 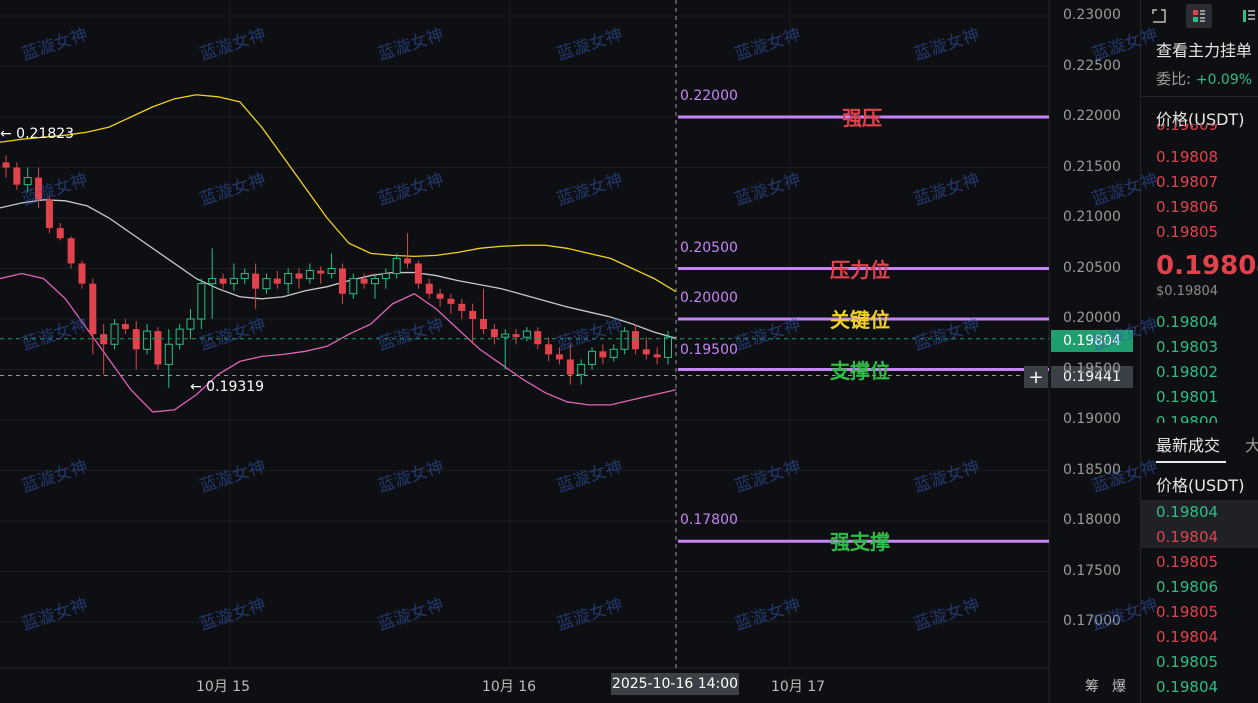 What do you see at coordinates (1187, 232) in the screenshot?
I see `ask-row: 0.19805` at bounding box center [1187, 232].